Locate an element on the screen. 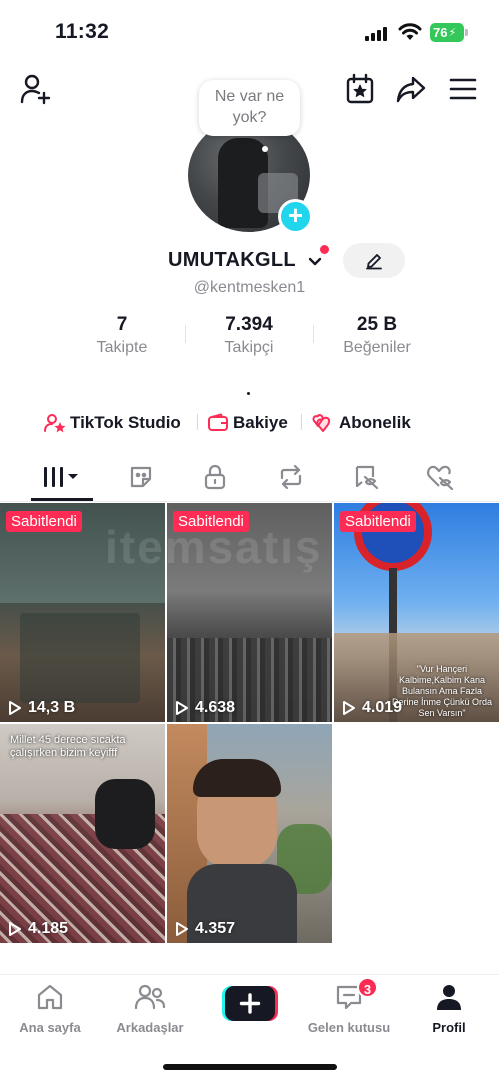 The width and height of the screenshot is (499, 1080). notification-dot is located at coordinates (324, 249).